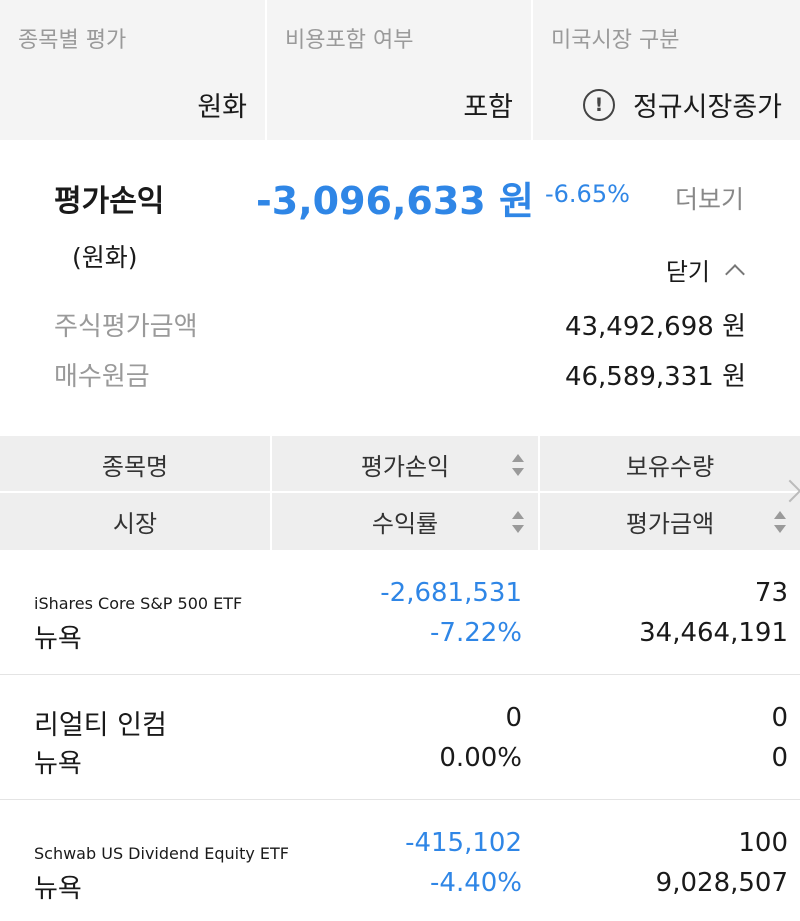 The width and height of the screenshot is (800, 921). What do you see at coordinates (72, 40) in the screenshot?
I see `filter-label: 종목별 평가` at bounding box center [72, 40].